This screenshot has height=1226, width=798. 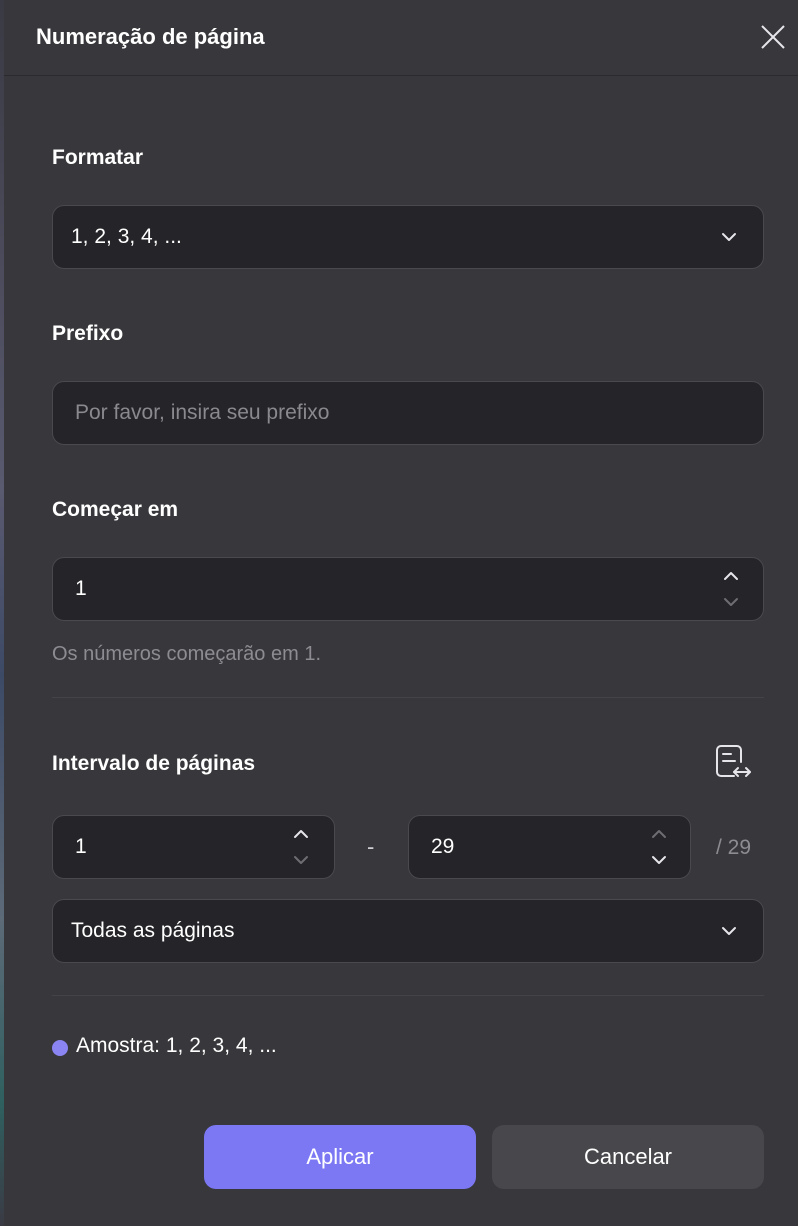 What do you see at coordinates (81, 588) in the screenshot?
I see `start-value: 1` at bounding box center [81, 588].